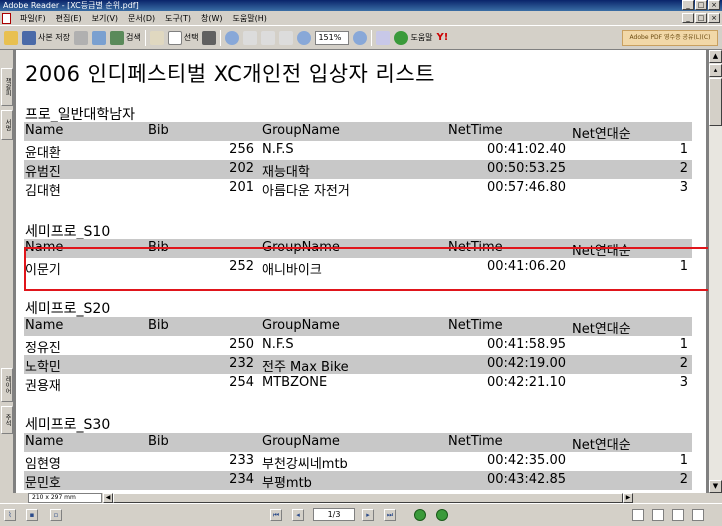 The height and width of the screenshot is (526, 722). What do you see at coordinates (68, 232) in the screenshot?
I see `section-title: 세미프로_S10` at bounding box center [68, 232].